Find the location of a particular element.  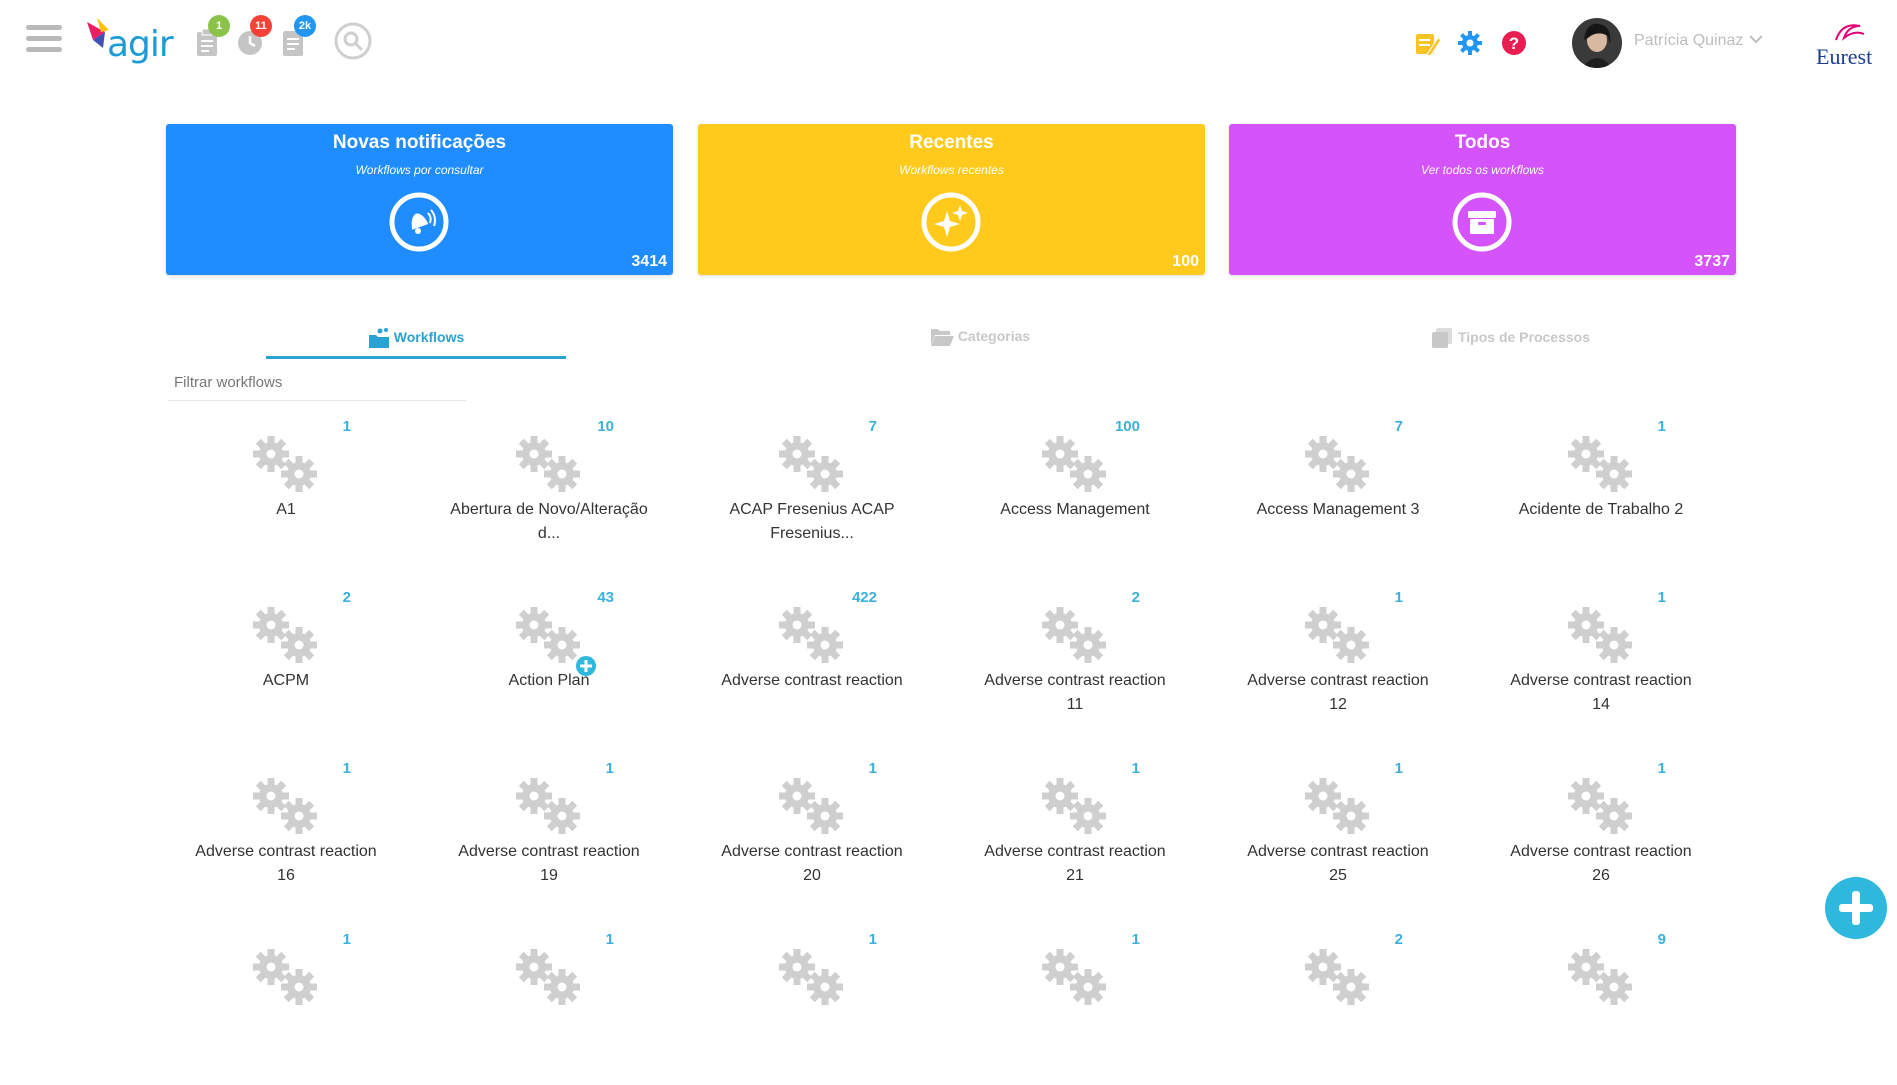

card-recent: Recentes Workflows recentes 100 is located at coordinates (951, 199).